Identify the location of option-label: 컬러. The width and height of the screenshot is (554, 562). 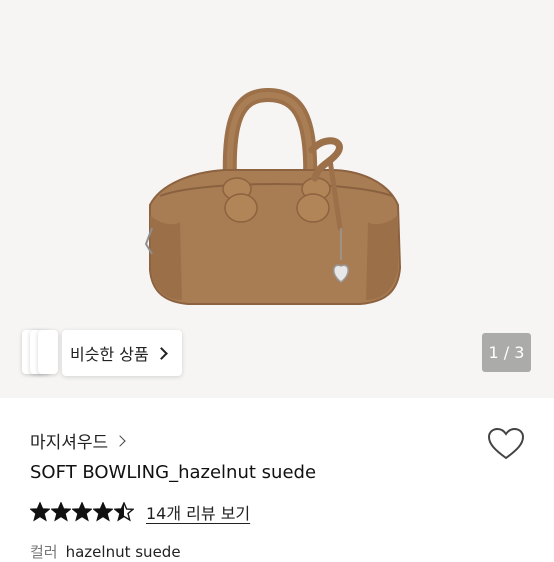
(44, 552).